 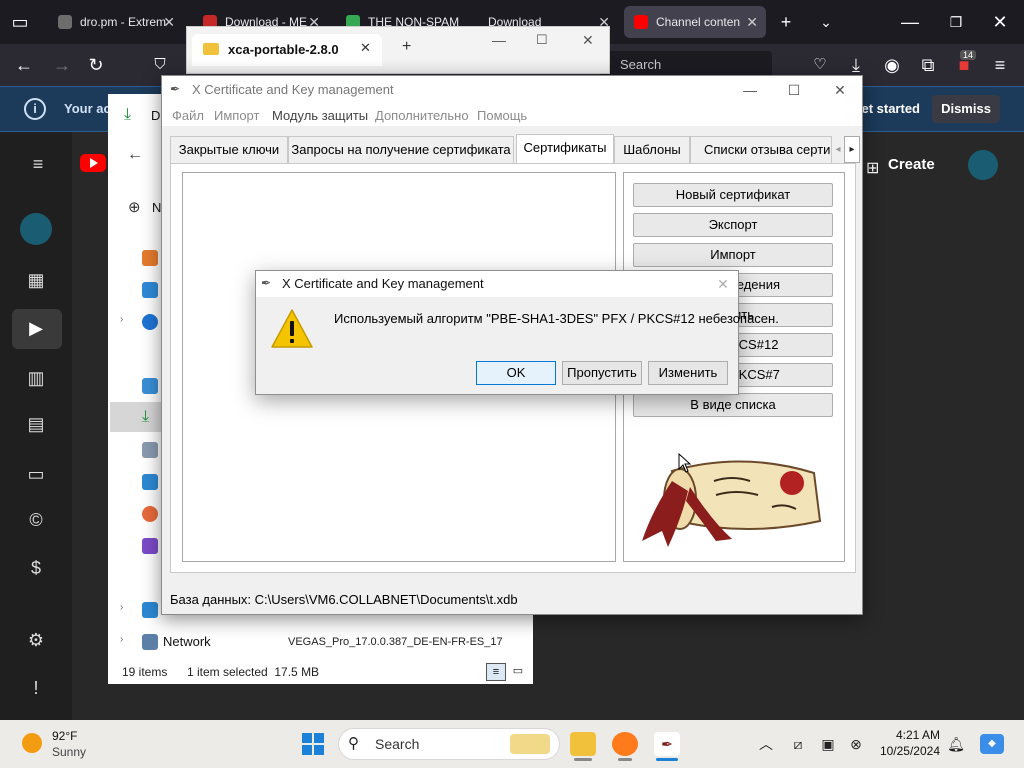 What do you see at coordinates (320, 115) in the screenshot?
I see `menu-token: Модуль защиты` at bounding box center [320, 115].